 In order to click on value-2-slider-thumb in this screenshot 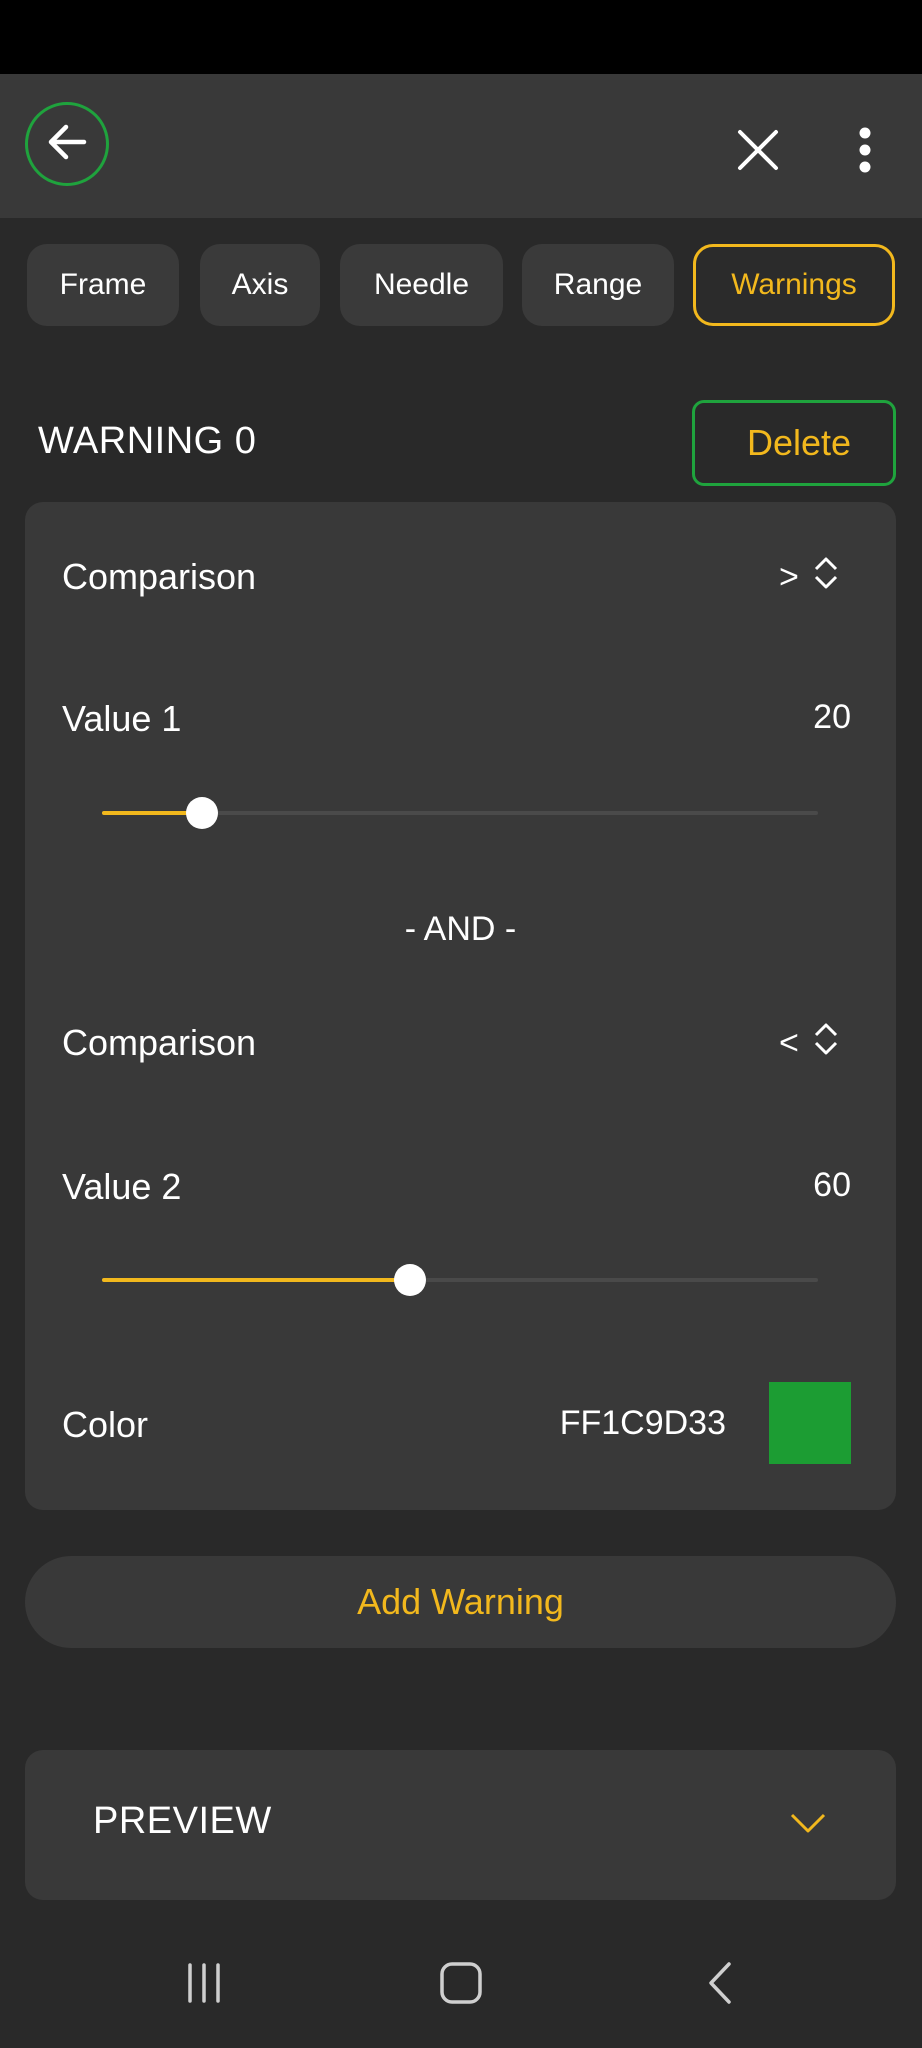, I will do `click(409, 1280)`.